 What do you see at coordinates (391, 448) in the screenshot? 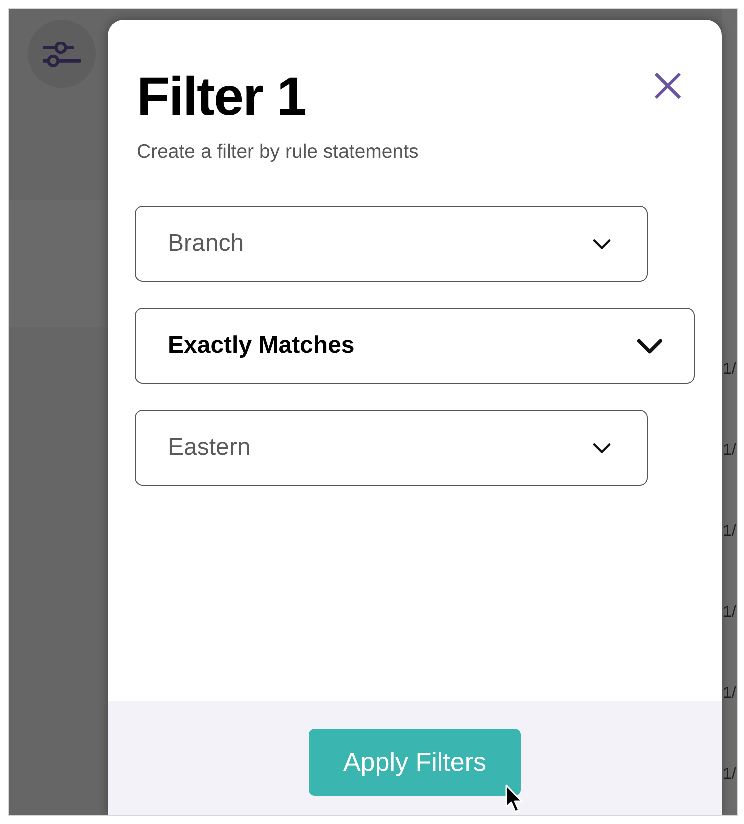
I see `value-dropdown: Eastern` at bounding box center [391, 448].